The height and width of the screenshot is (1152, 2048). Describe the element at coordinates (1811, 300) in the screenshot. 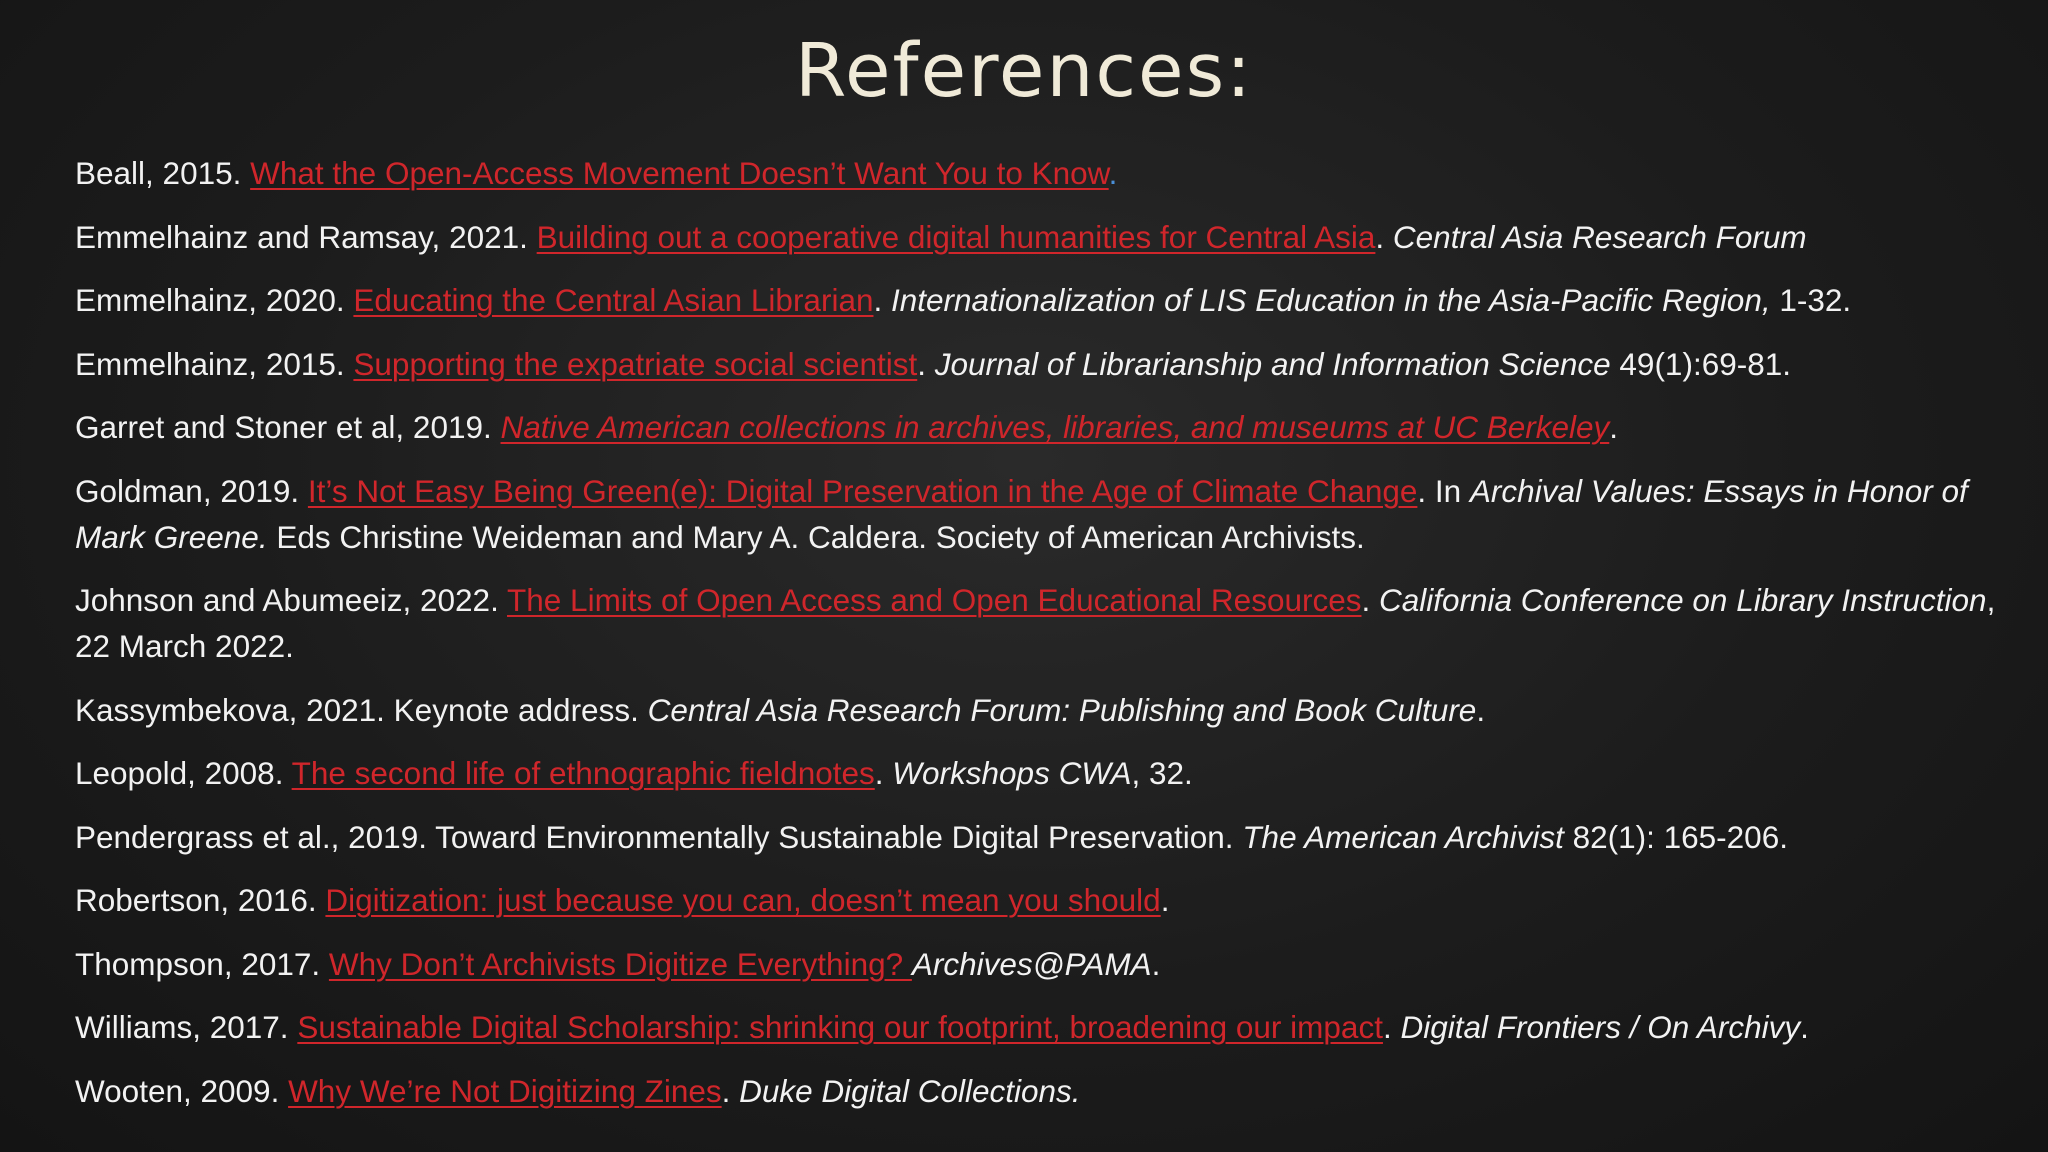

I see `reference-tail: 1-32.` at that location.